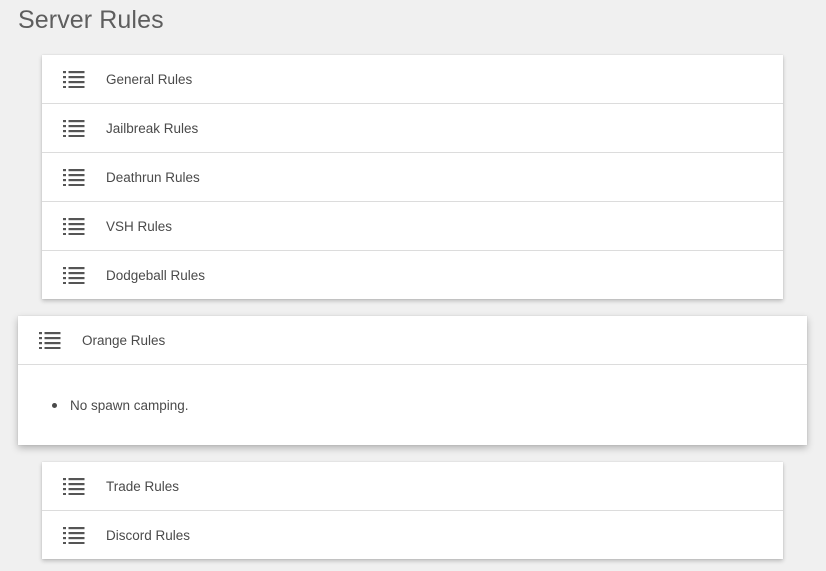  I want to click on rule-item-label: Orange Rules, so click(124, 340).